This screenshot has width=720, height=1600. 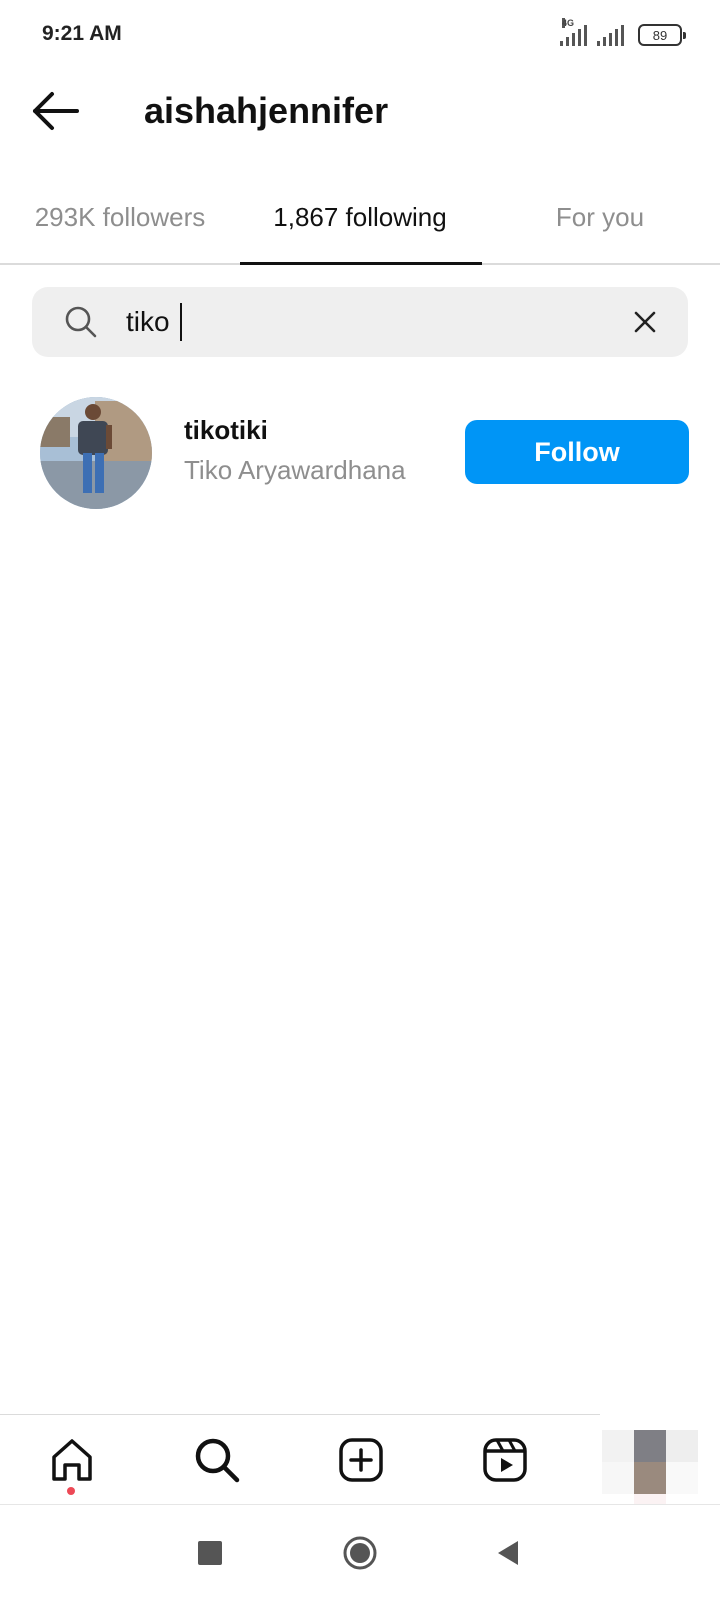 I want to click on bottom-nav, so click(x=300, y=1459).